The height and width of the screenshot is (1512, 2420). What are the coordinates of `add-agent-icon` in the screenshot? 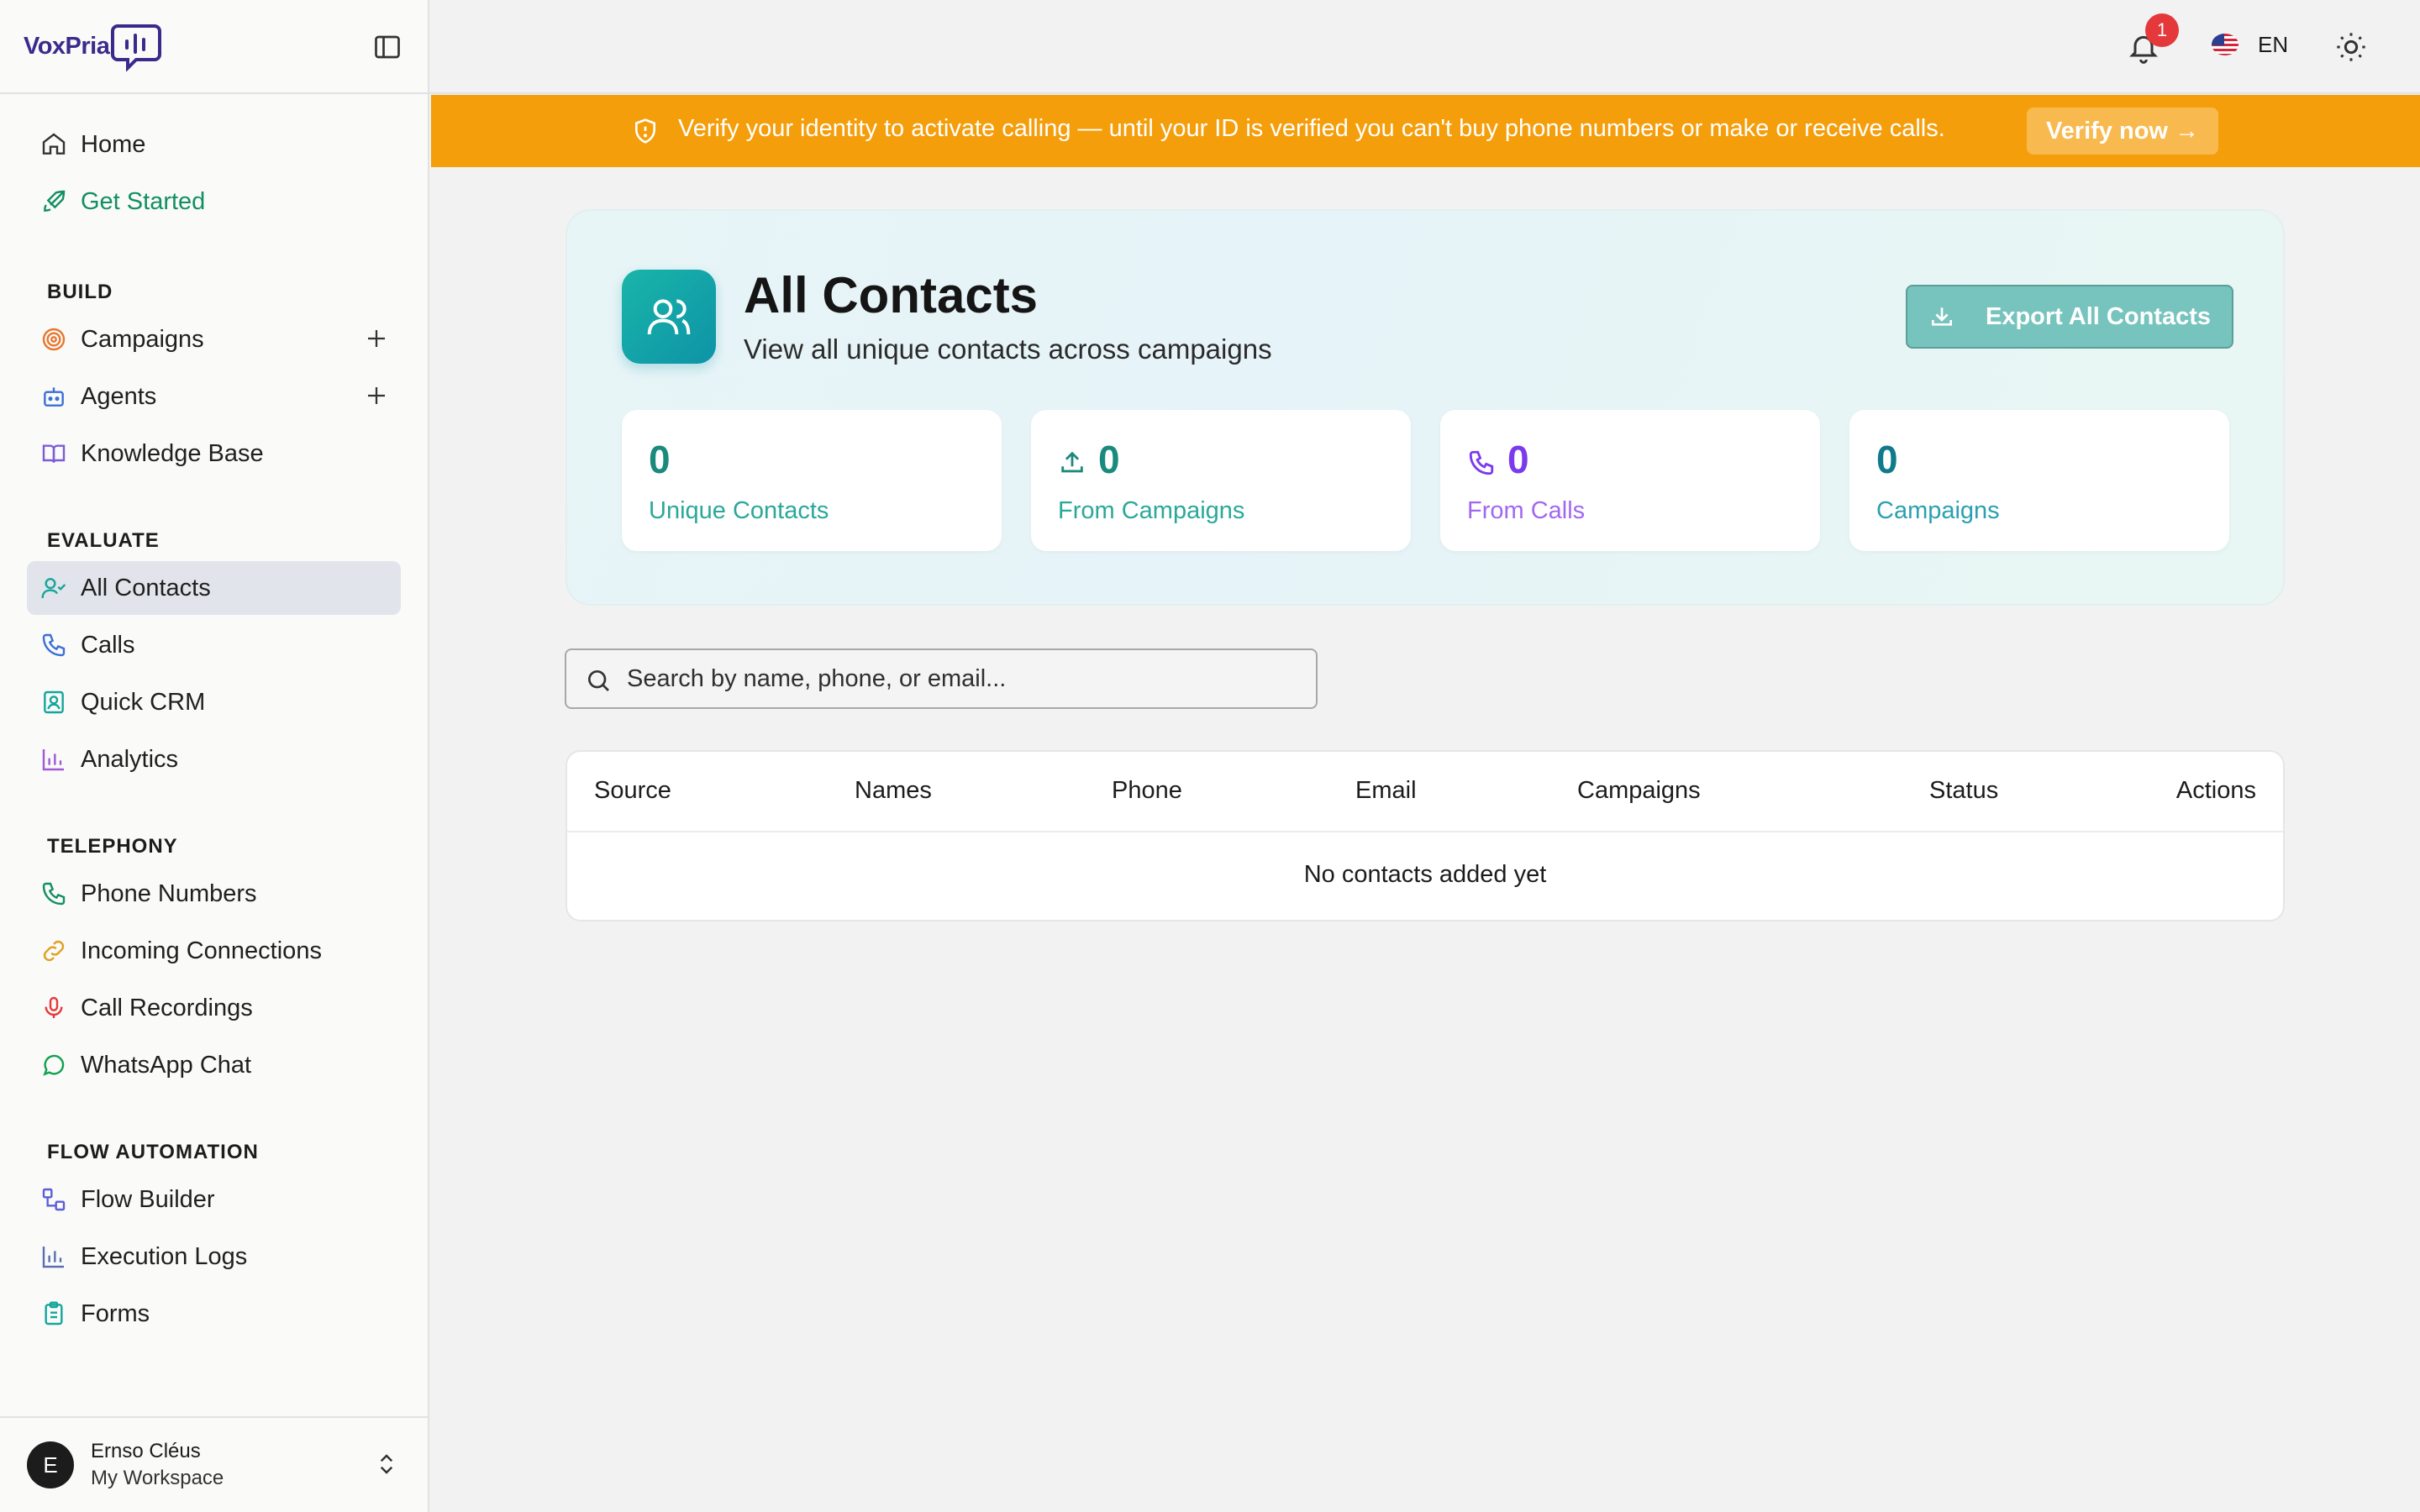 It's located at (376, 395).